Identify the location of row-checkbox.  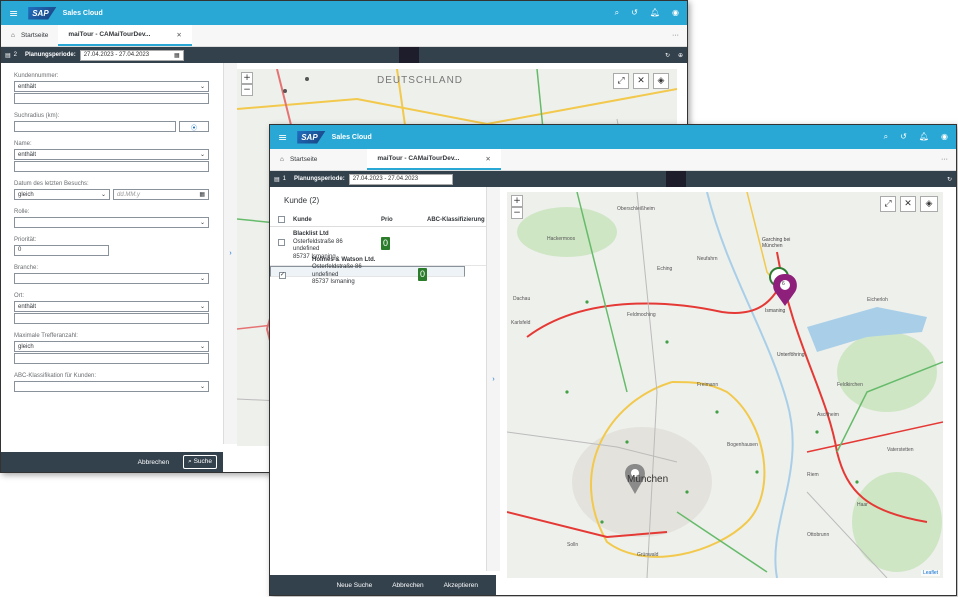
(281, 242).